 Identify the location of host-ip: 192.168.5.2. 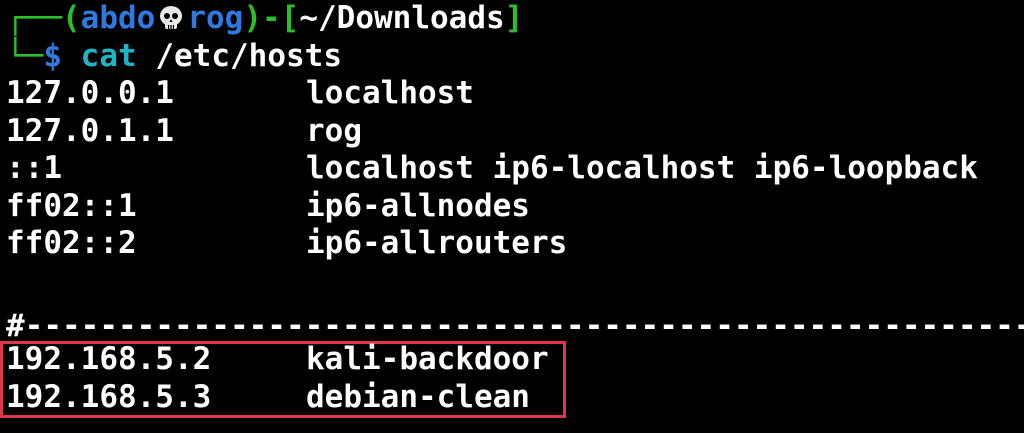
(109, 359).